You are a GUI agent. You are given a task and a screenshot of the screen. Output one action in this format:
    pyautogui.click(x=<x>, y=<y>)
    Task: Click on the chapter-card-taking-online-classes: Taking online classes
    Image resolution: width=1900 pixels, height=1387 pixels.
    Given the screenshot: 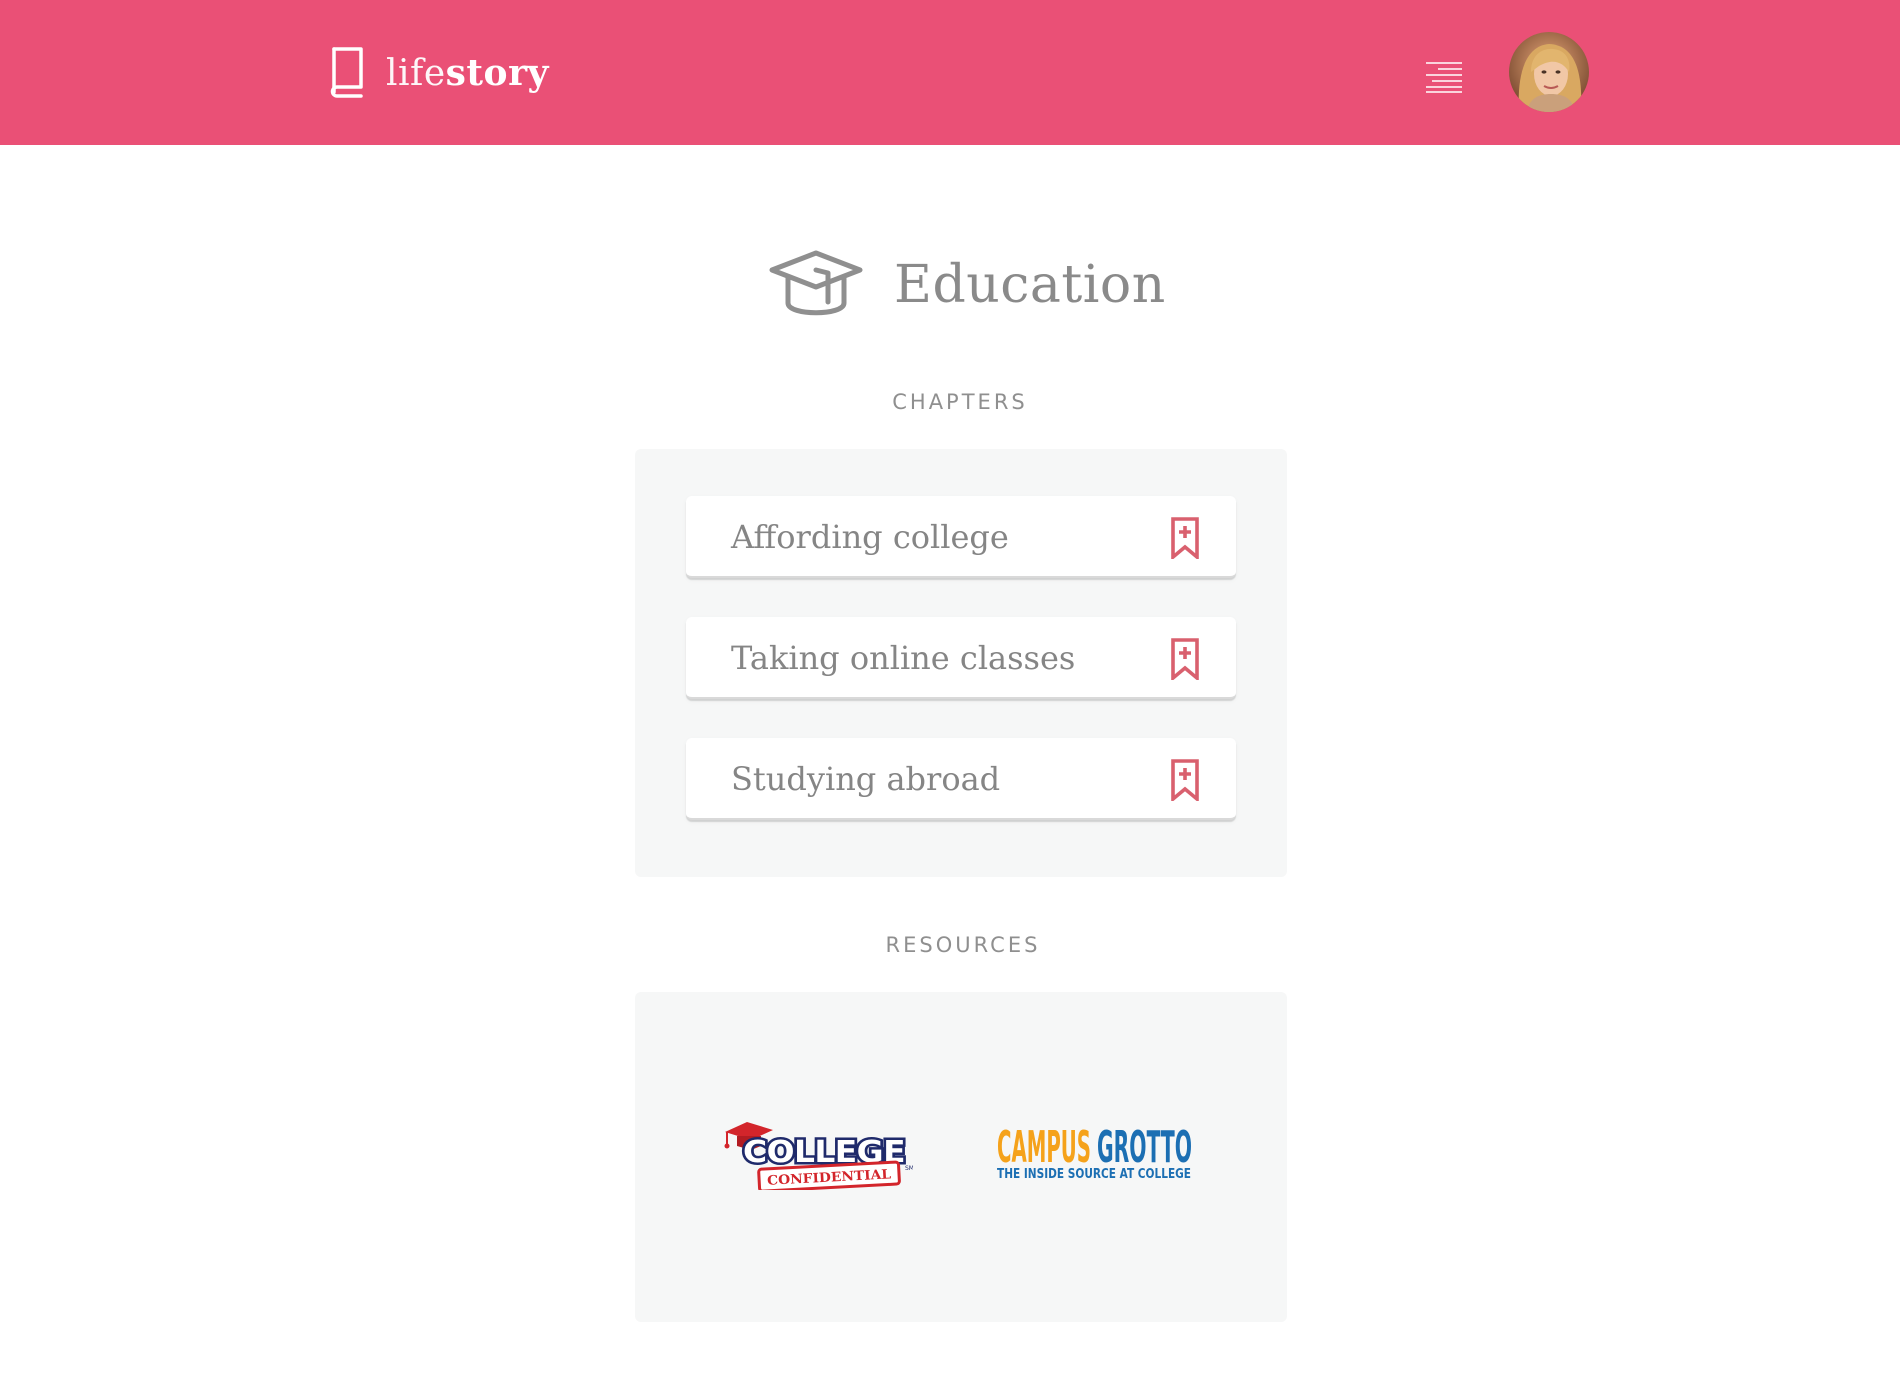 What is the action you would take?
    pyautogui.click(x=961, y=658)
    